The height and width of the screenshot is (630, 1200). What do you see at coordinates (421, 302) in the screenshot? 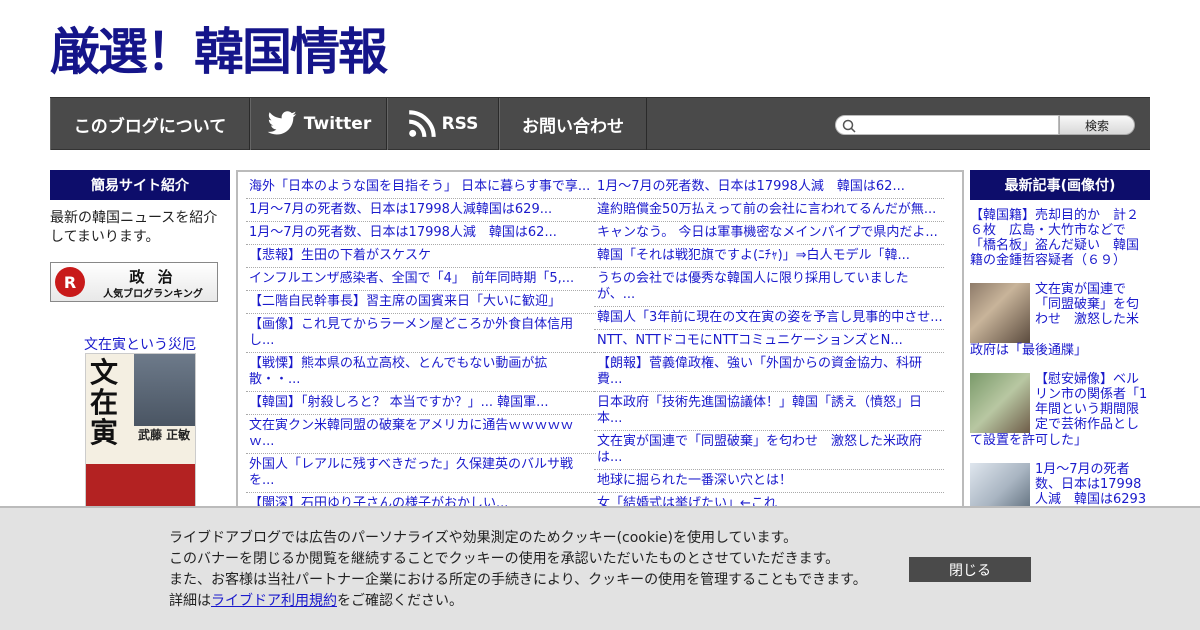
I see `article-link: 【二階自民幹事長】習主席の国賓来日「大いに歓迎」` at bounding box center [421, 302].